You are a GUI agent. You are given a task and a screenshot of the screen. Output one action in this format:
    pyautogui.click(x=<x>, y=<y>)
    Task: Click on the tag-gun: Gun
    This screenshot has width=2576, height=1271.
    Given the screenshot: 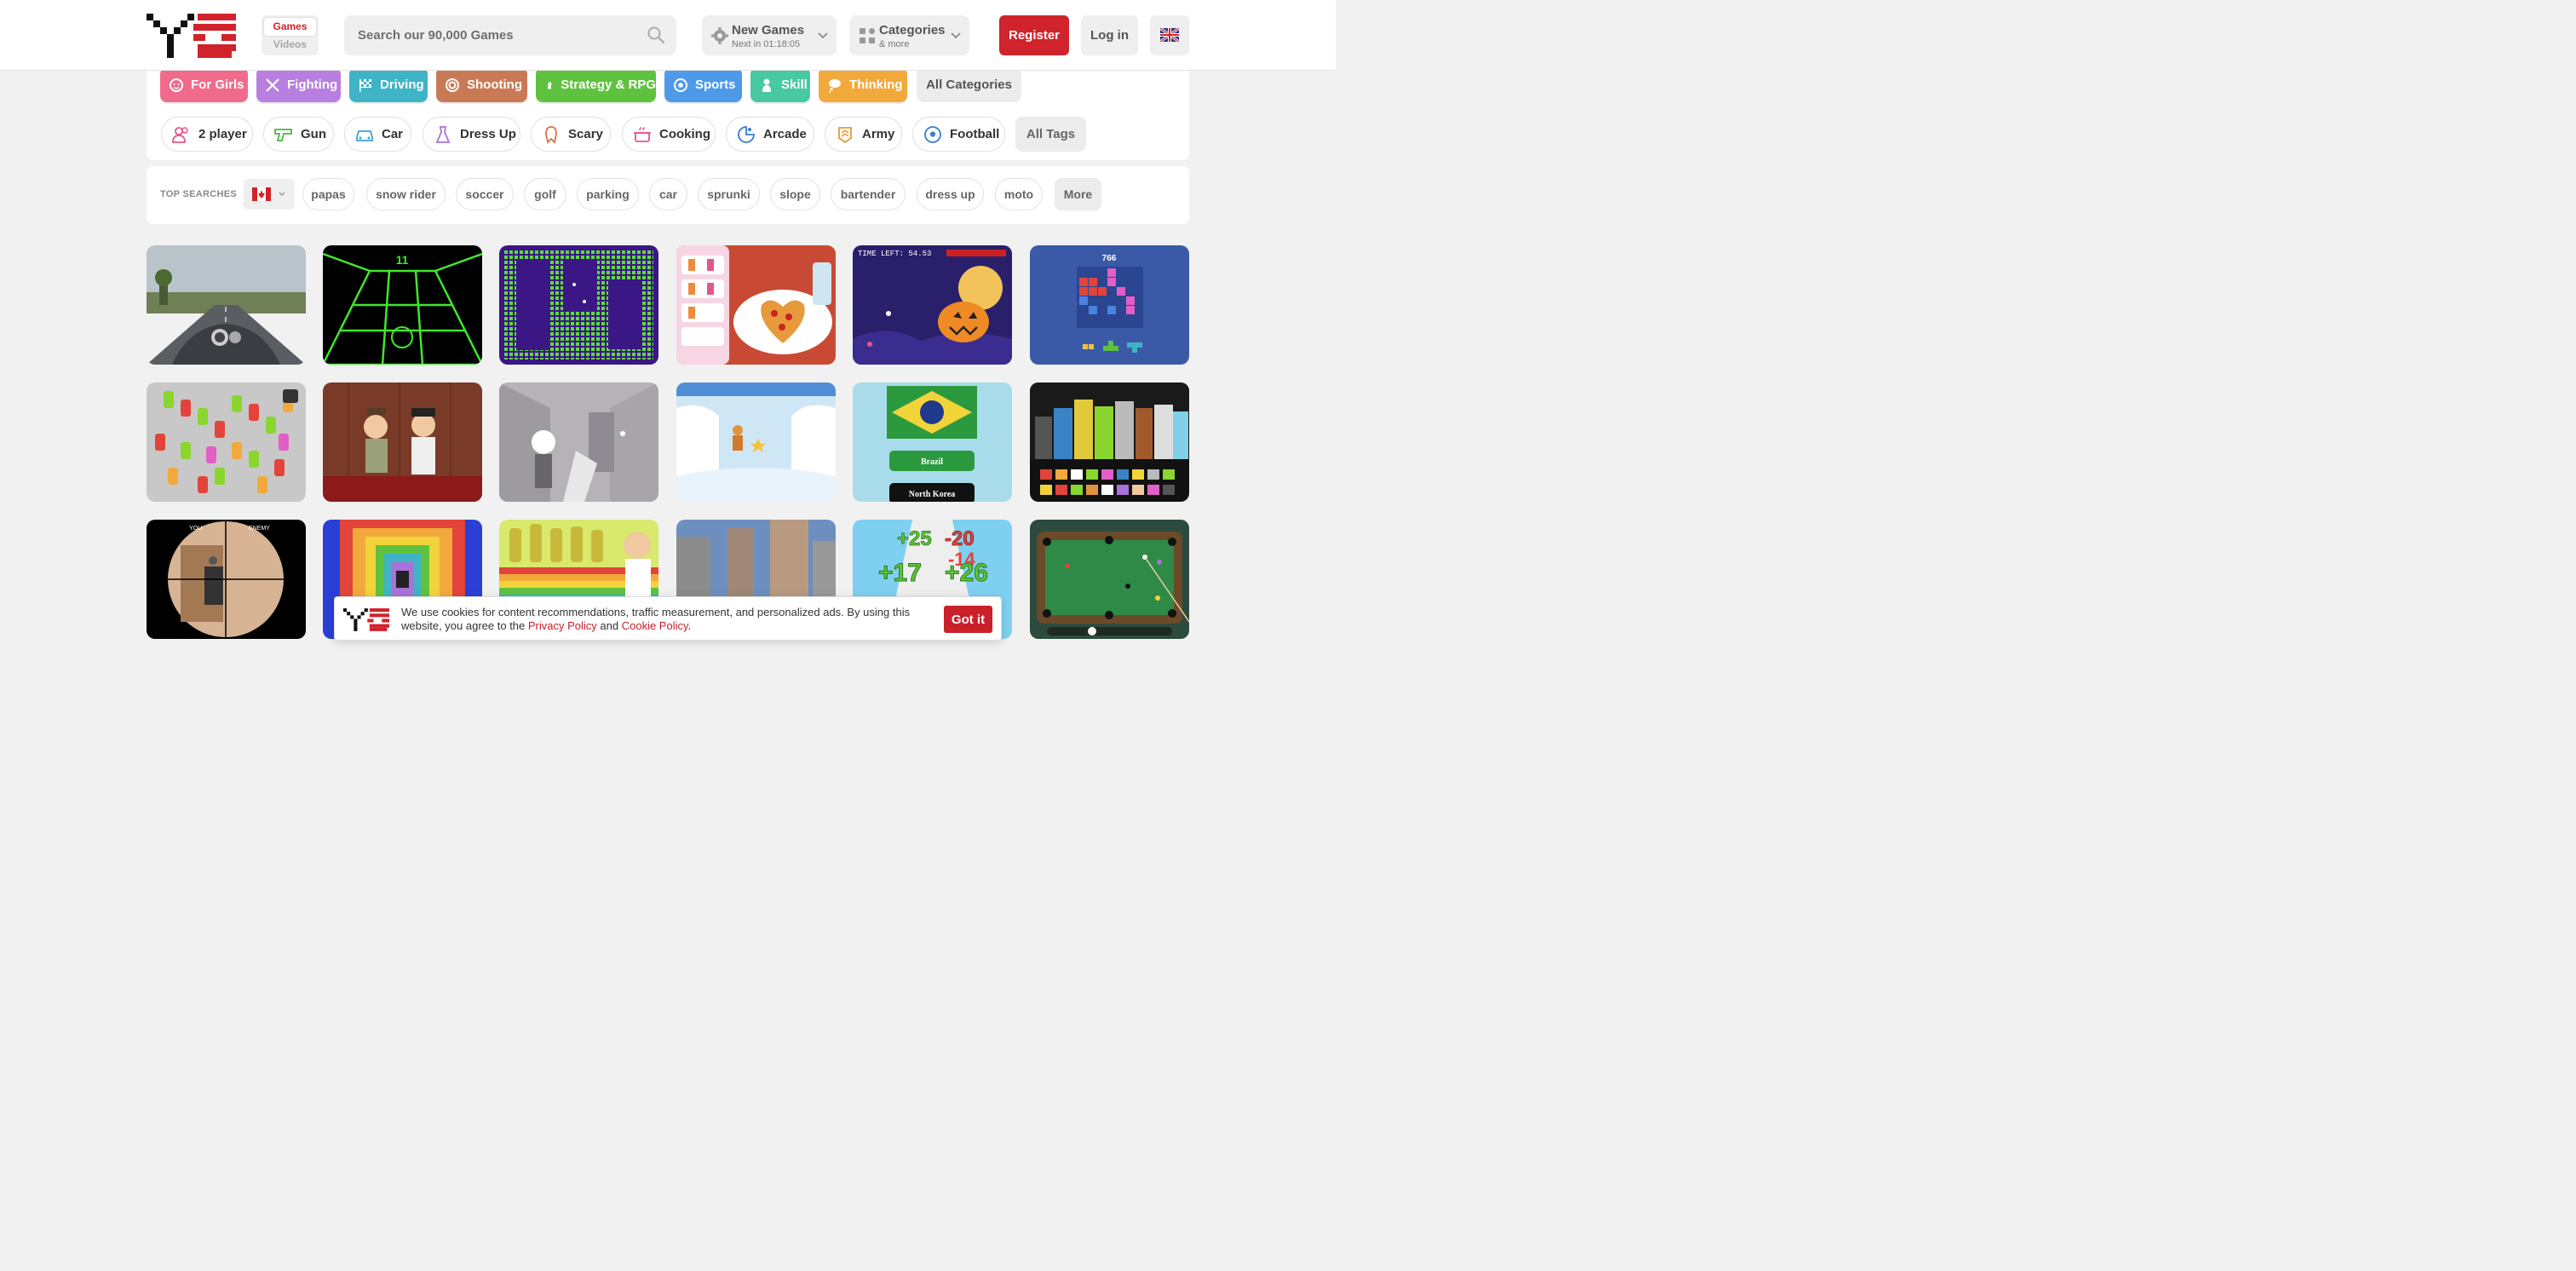 What is the action you would take?
    pyautogui.click(x=298, y=134)
    